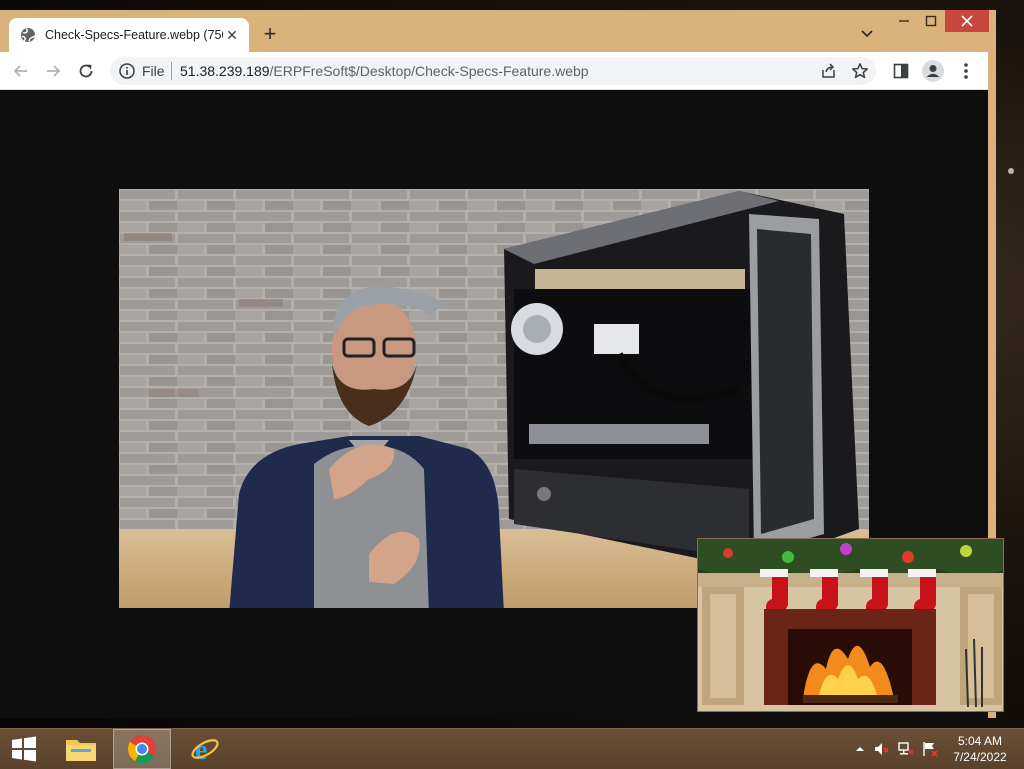 Image resolution: width=1024 pixels, height=769 pixels. Describe the element at coordinates (980, 757) in the screenshot. I see `clock-date: 7/24/2022` at that location.